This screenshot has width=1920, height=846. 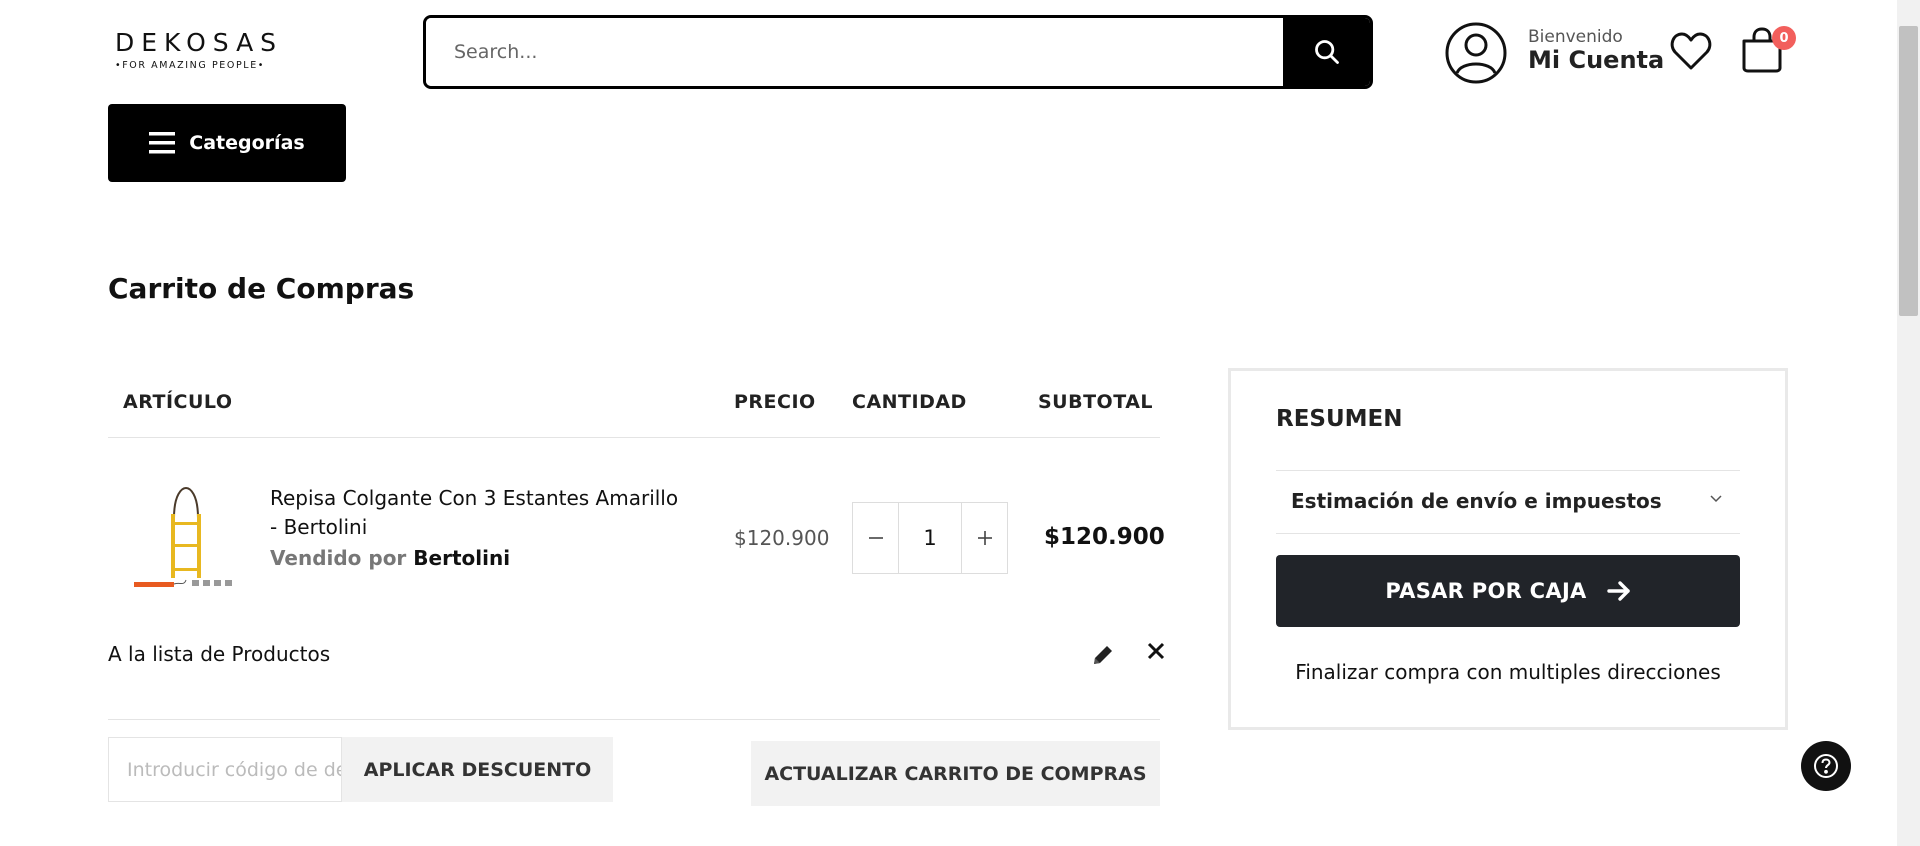 I want to click on search-icon, so click(x=1326, y=52).